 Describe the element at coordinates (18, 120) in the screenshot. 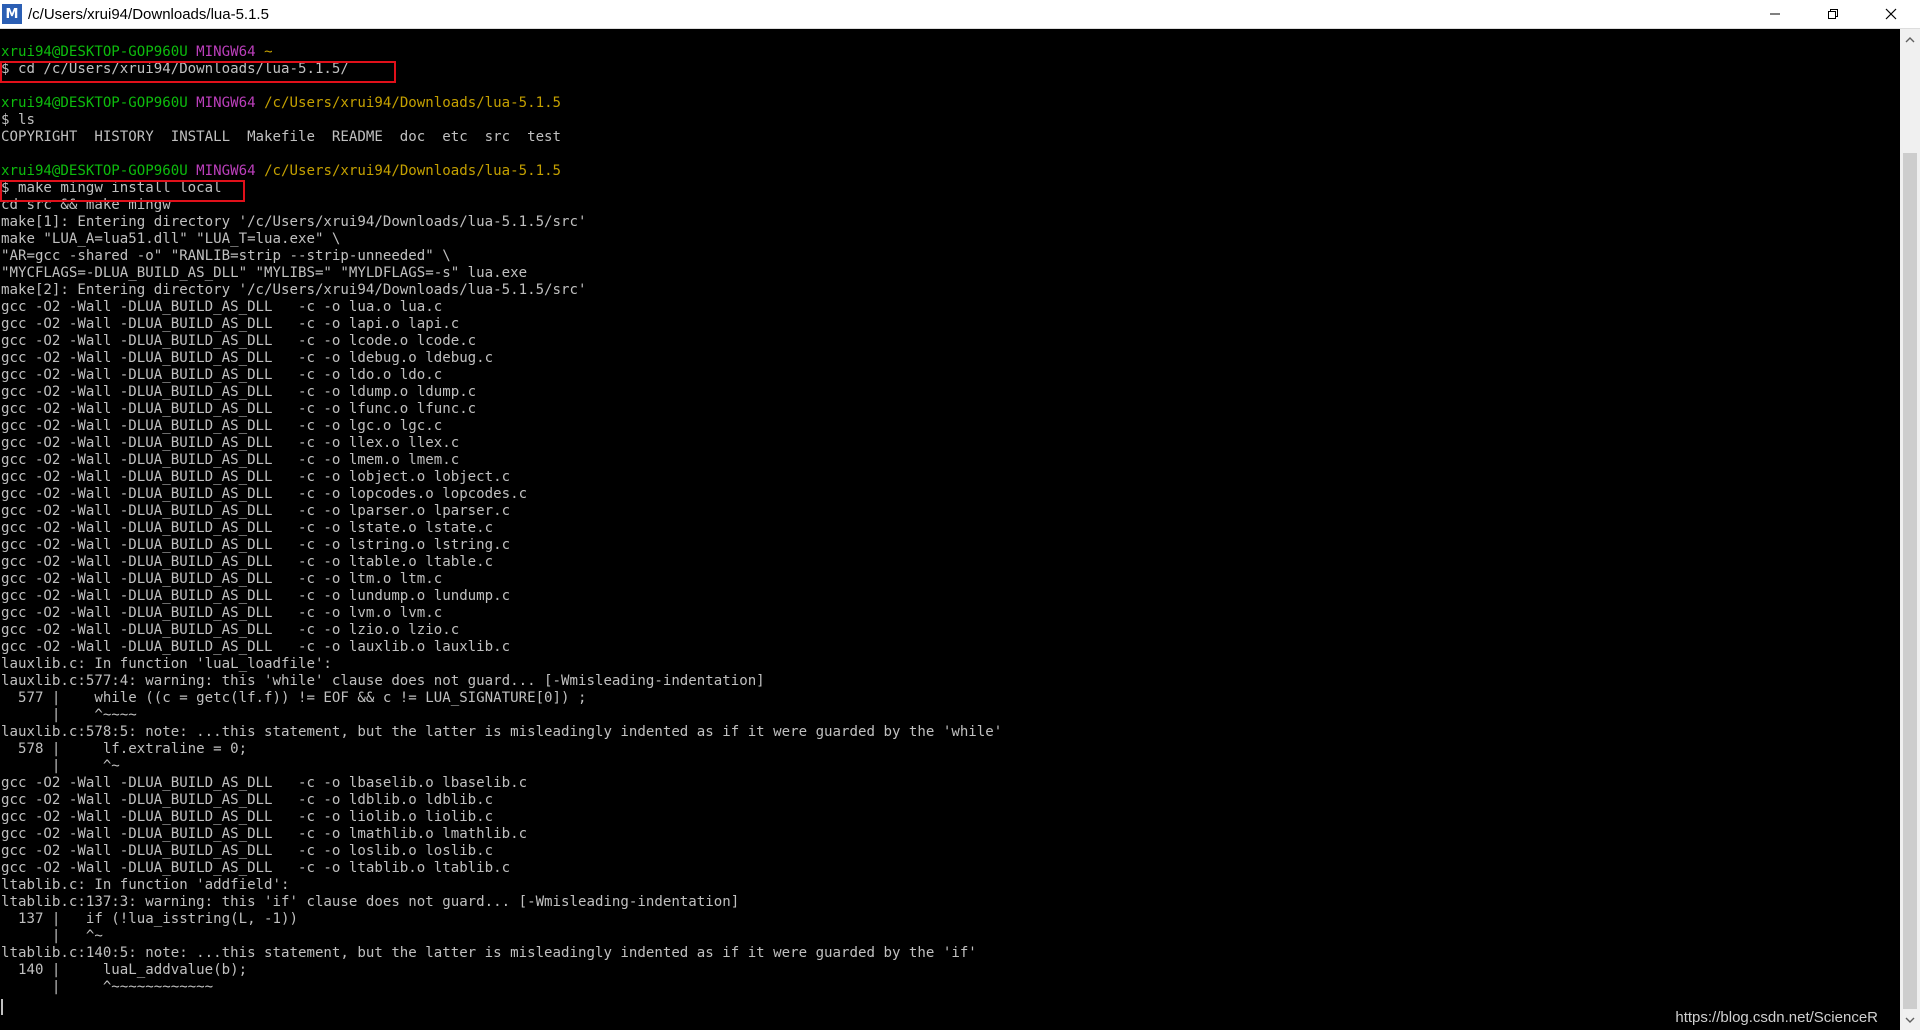

I see `terminal-text-segment: $ ls` at that location.